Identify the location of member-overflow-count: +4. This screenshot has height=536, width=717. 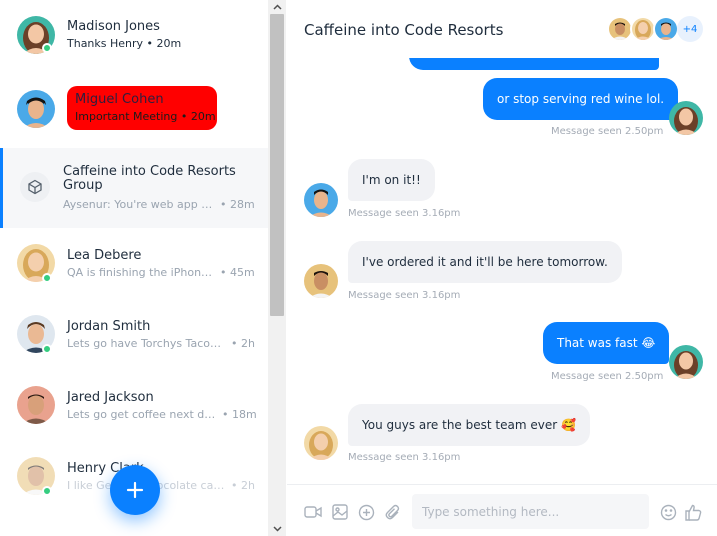
(690, 29).